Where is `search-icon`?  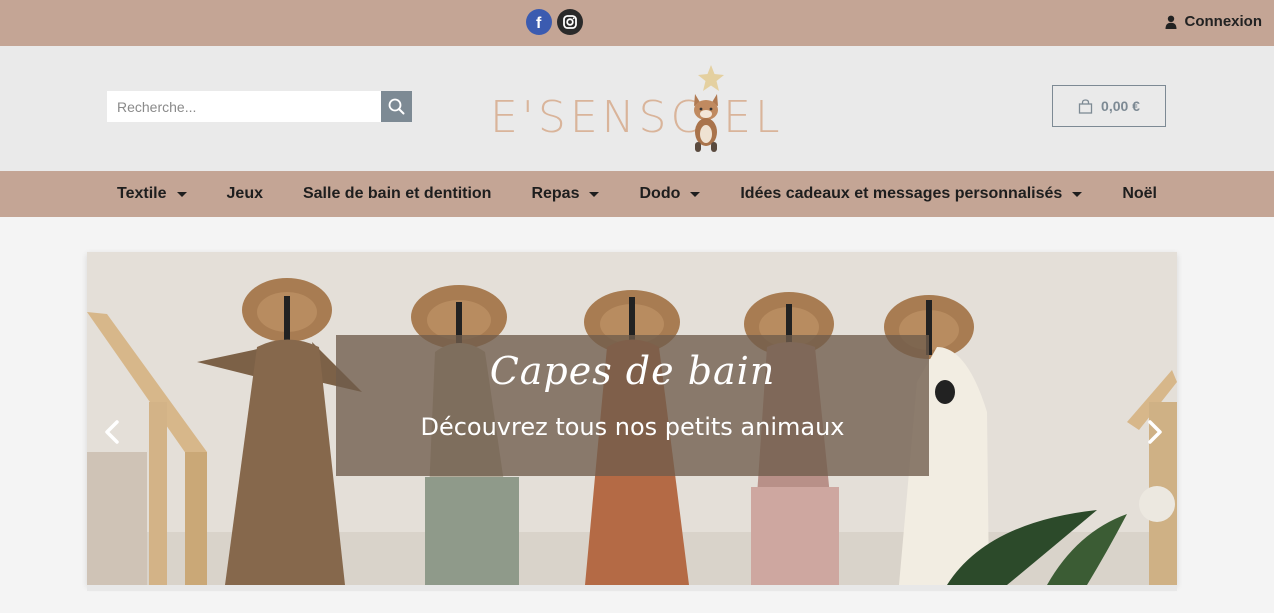
search-icon is located at coordinates (396, 106).